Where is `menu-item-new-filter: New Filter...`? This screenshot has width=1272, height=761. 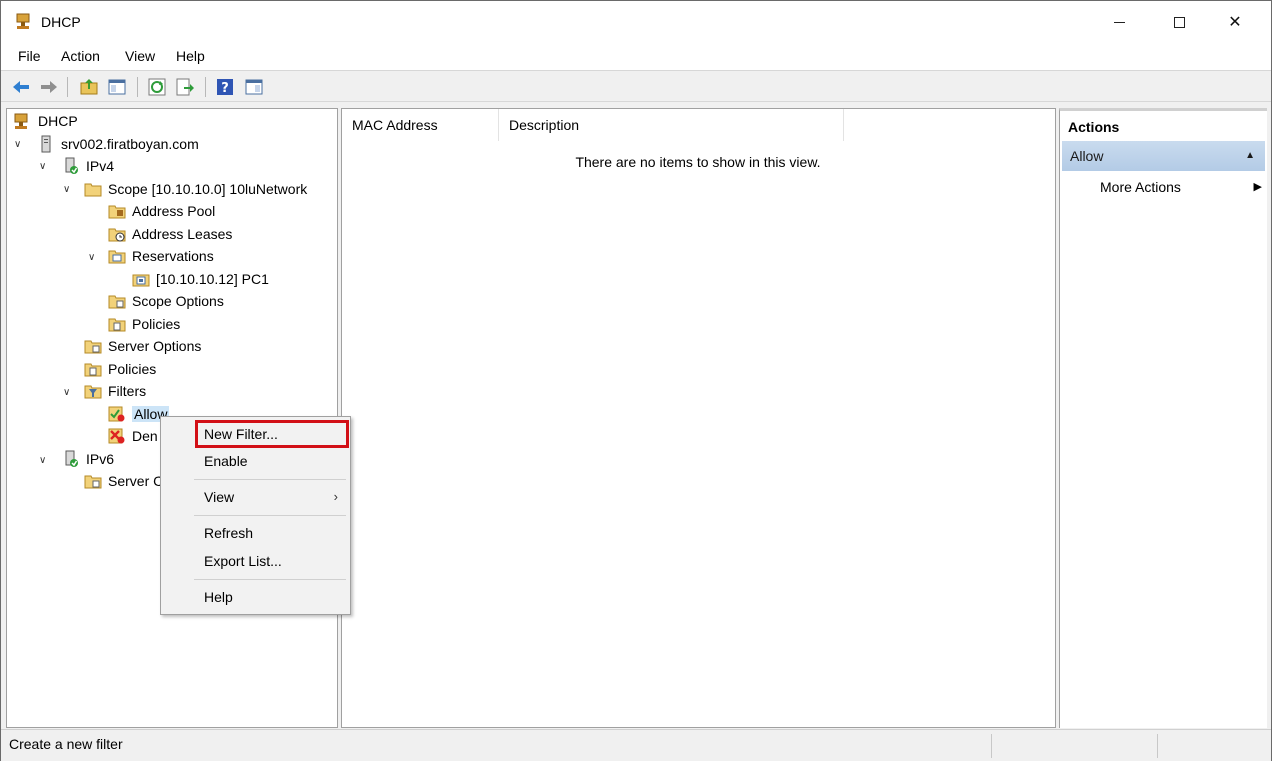
menu-item-new-filter: New Filter... is located at coordinates (255, 434).